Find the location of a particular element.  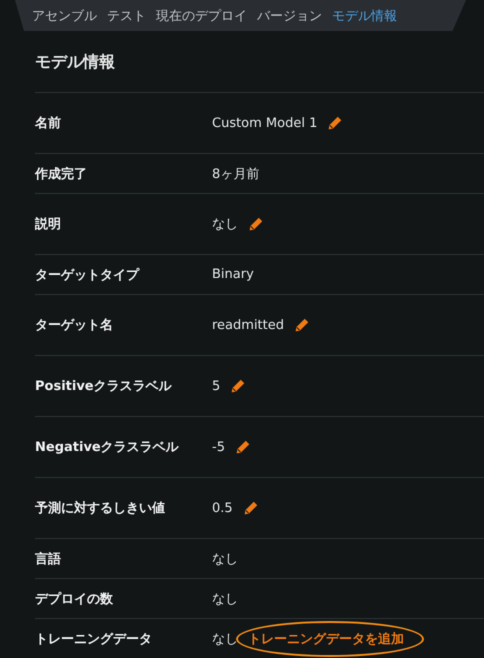

field-label: 言語 is located at coordinates (48, 559).